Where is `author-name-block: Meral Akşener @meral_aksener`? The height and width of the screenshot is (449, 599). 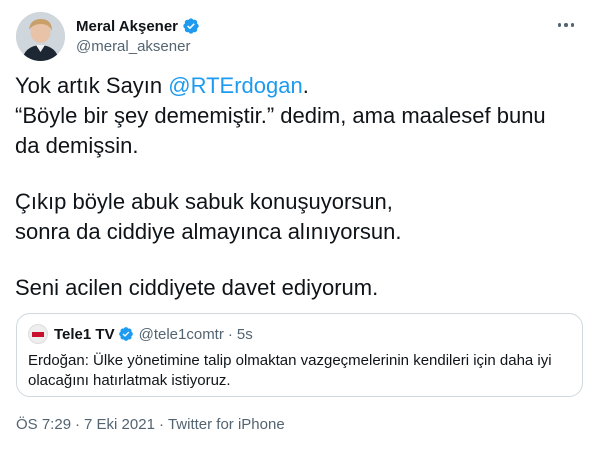 author-name-block: Meral Akşener @meral_aksener is located at coordinates (138, 35).